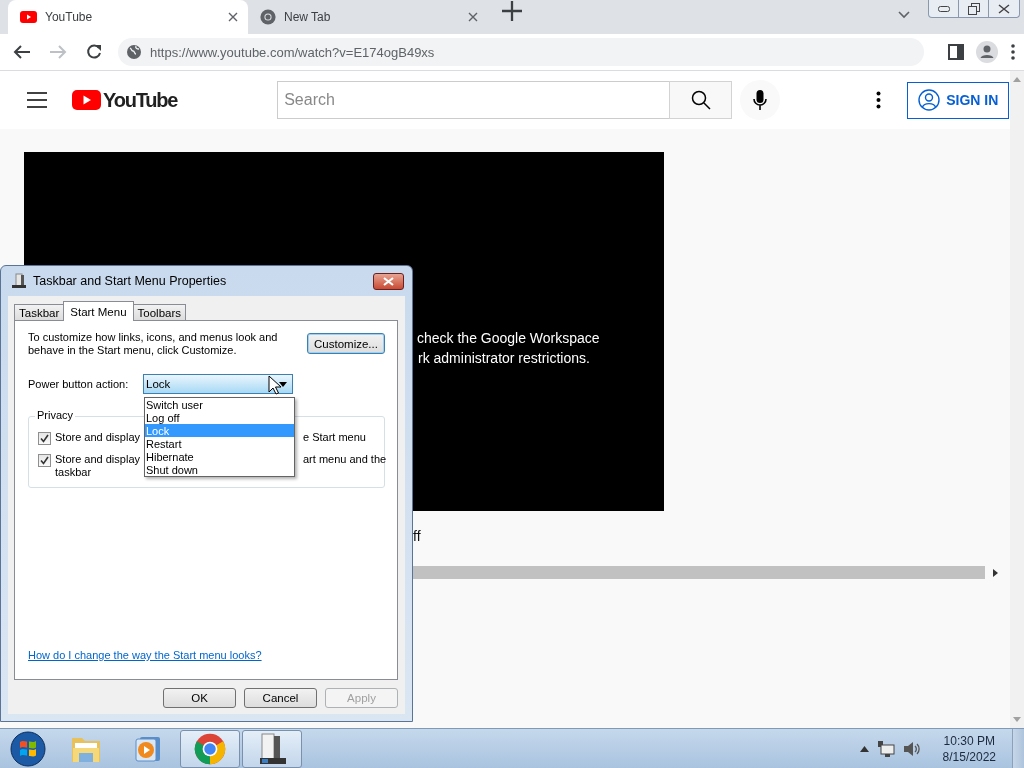  What do you see at coordinates (292, 52) in the screenshot?
I see `url-text: https://www.youtube.com/watch?v=E174ogB49xs` at bounding box center [292, 52].